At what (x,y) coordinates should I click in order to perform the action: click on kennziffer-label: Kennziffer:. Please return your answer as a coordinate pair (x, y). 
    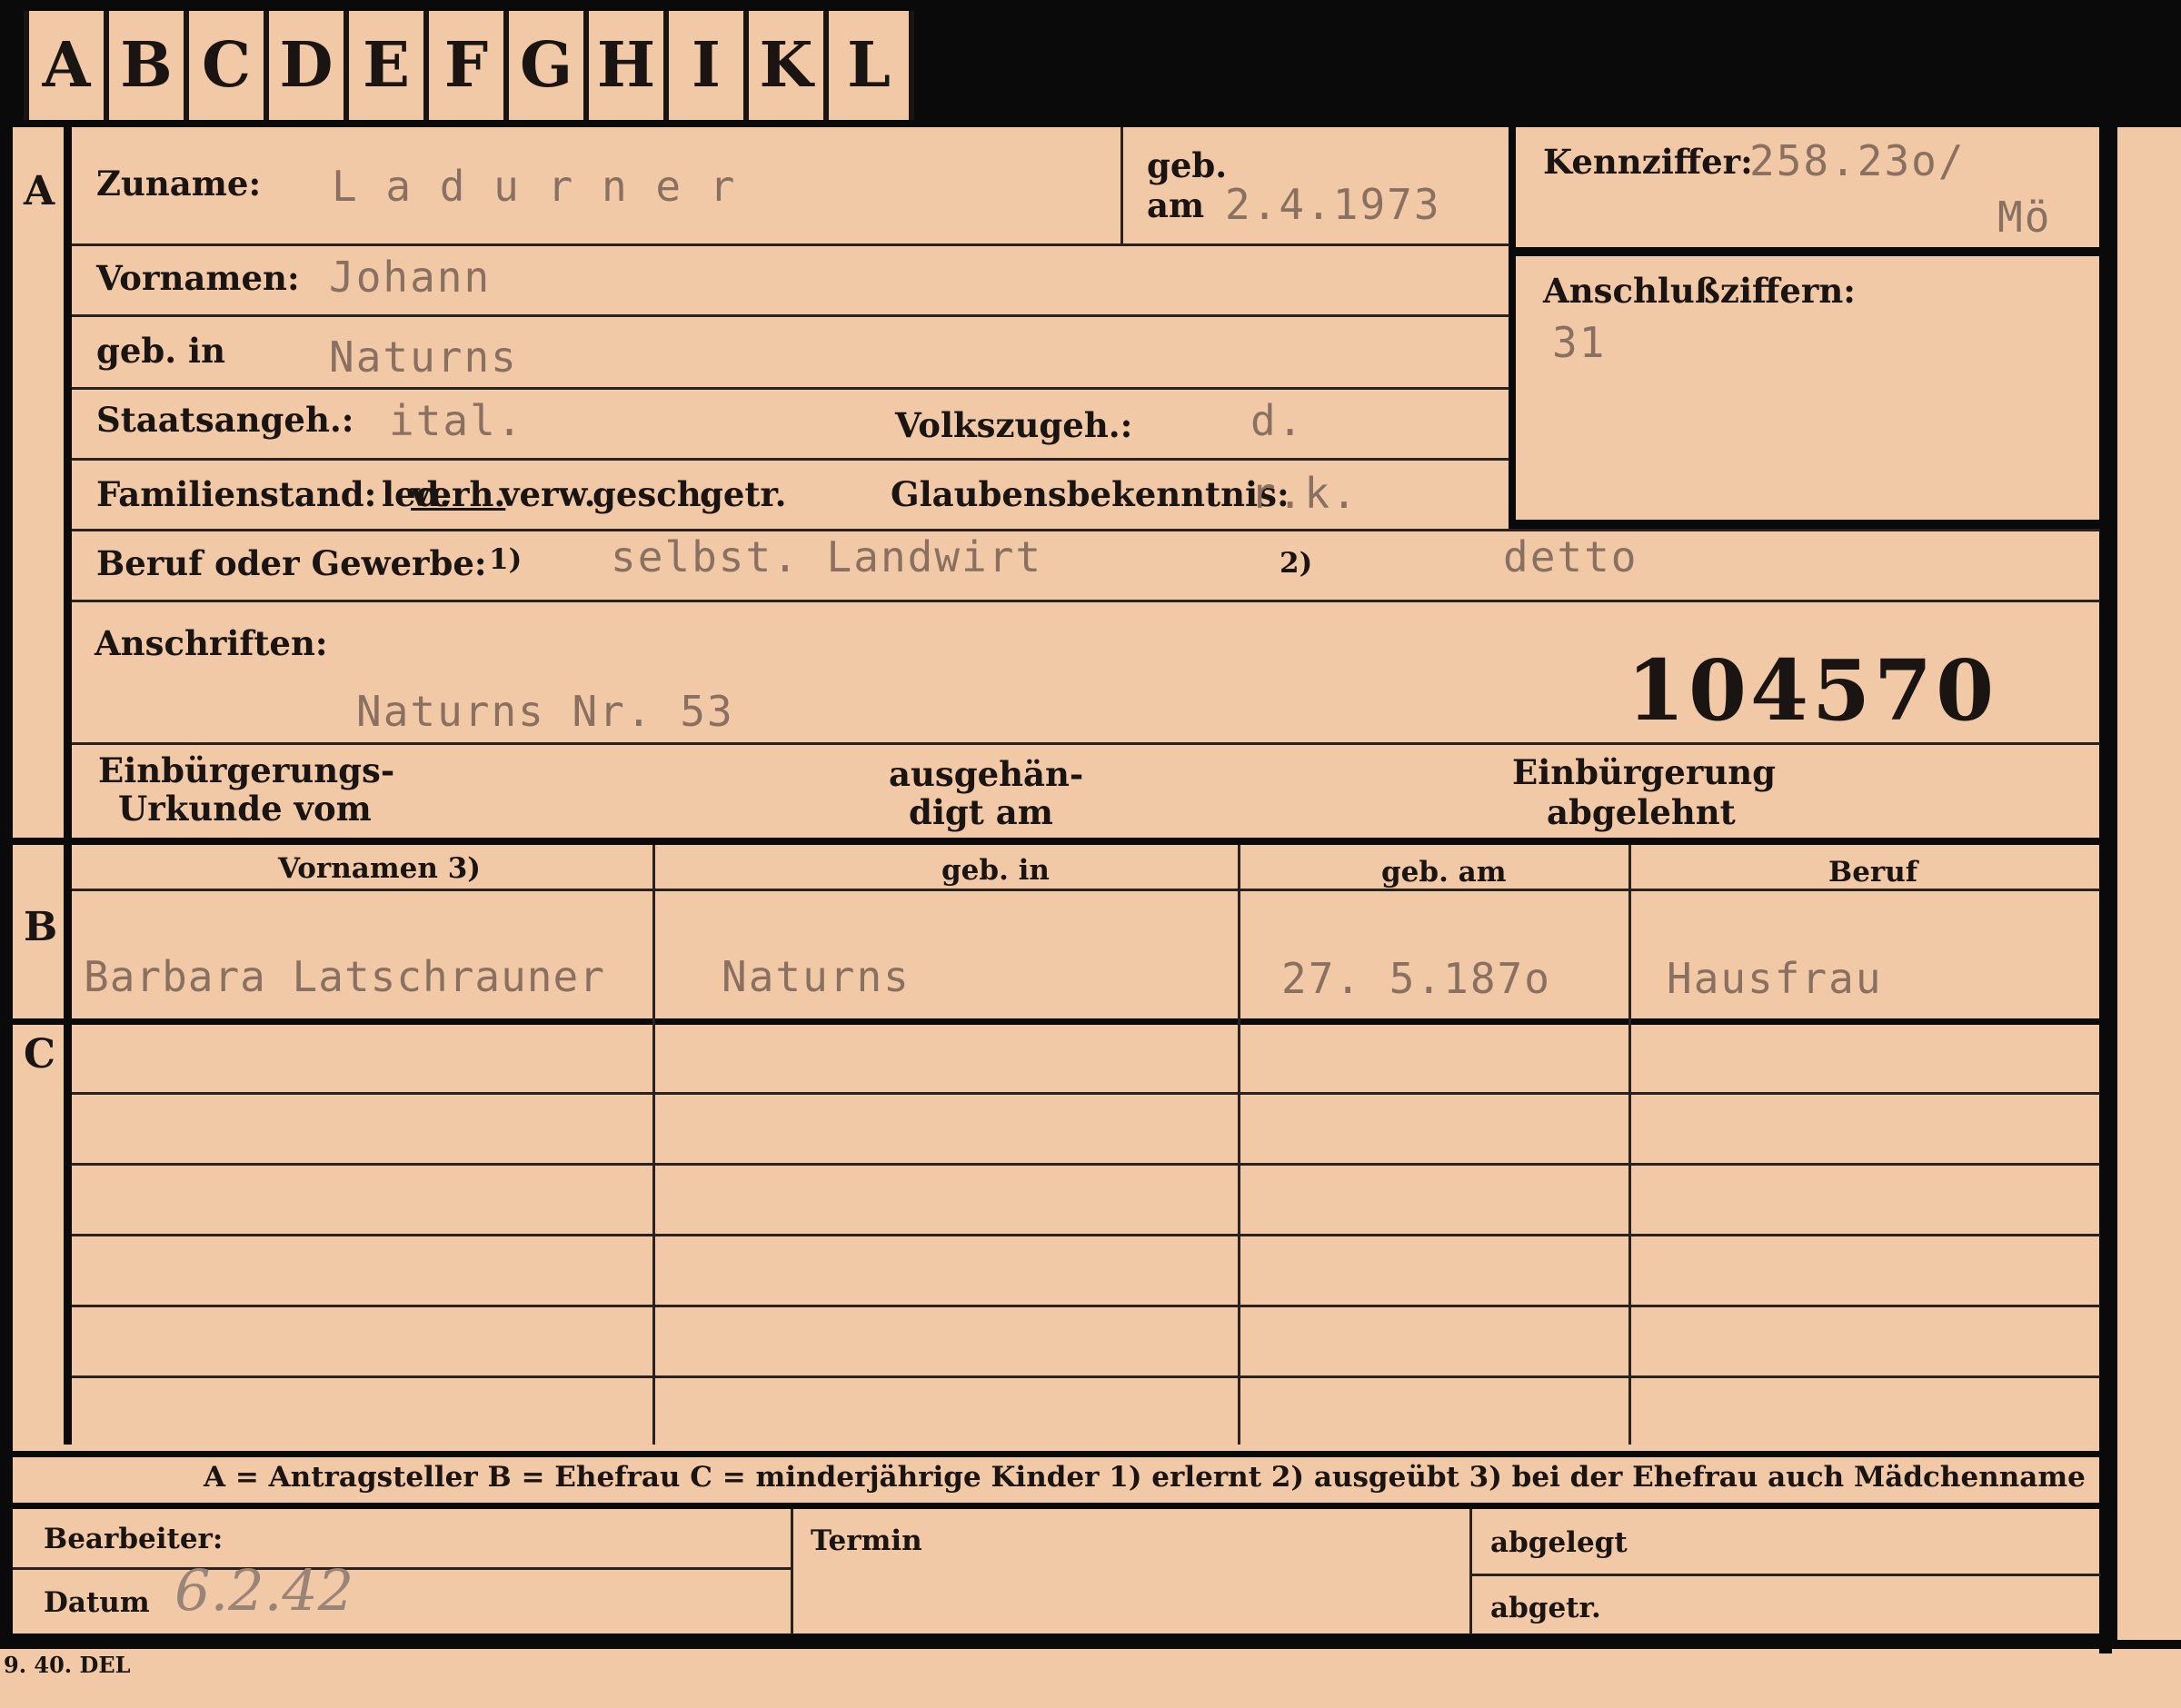
    Looking at the image, I should click on (1648, 162).